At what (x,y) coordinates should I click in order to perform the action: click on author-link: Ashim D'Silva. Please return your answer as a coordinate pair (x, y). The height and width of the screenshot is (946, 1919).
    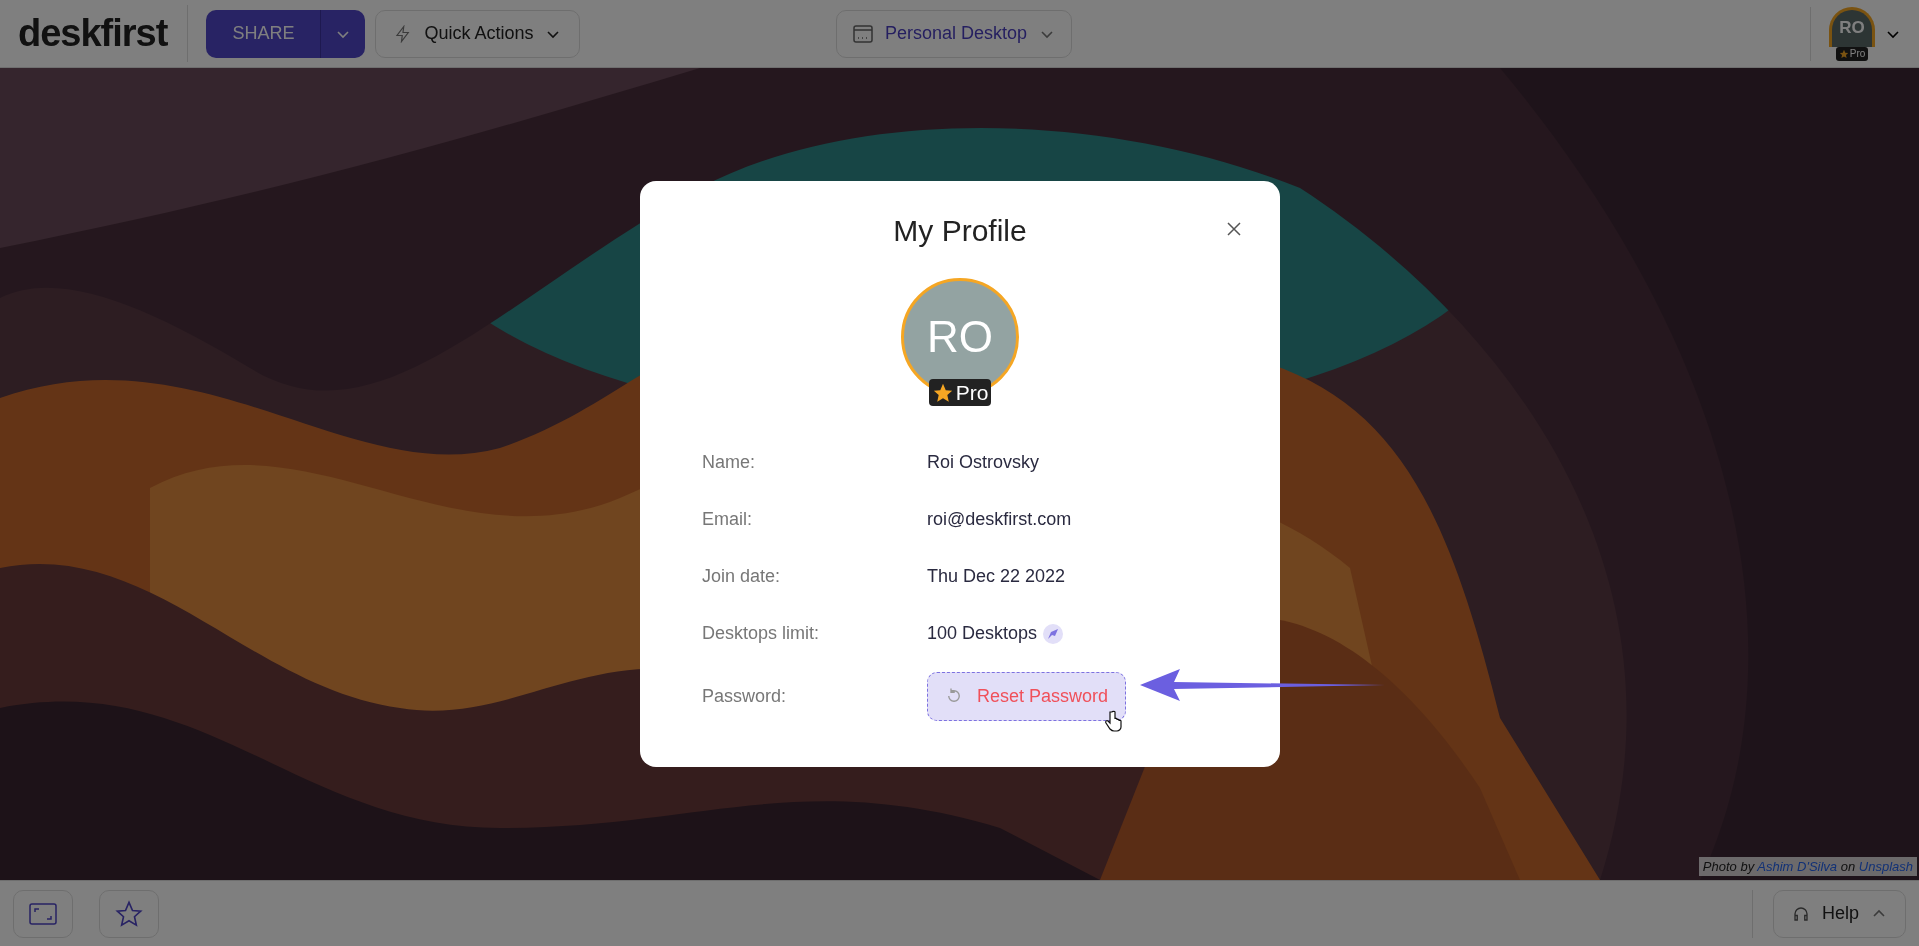
    Looking at the image, I should click on (1797, 866).